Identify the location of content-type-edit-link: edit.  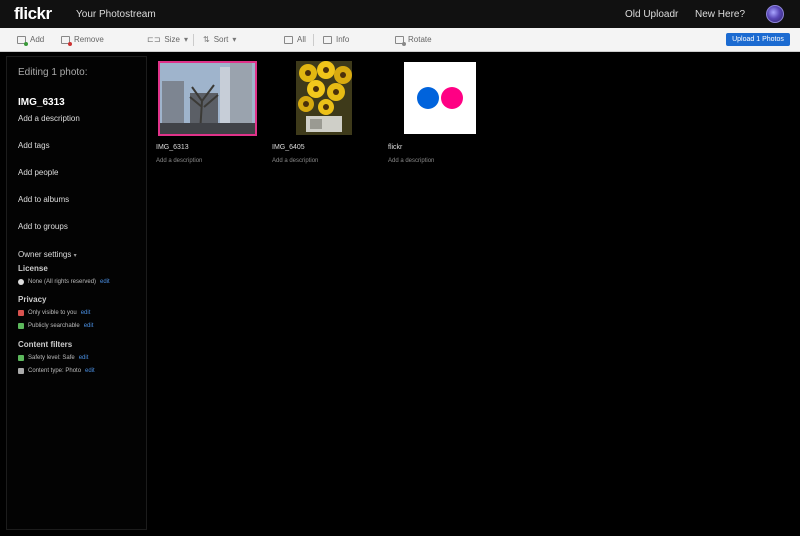
(90, 371).